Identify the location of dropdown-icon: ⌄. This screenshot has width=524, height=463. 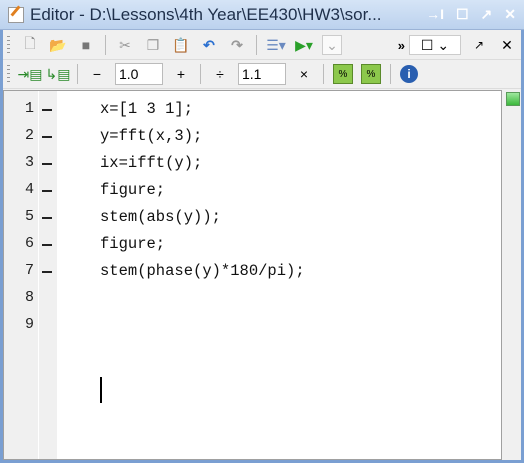
(332, 45).